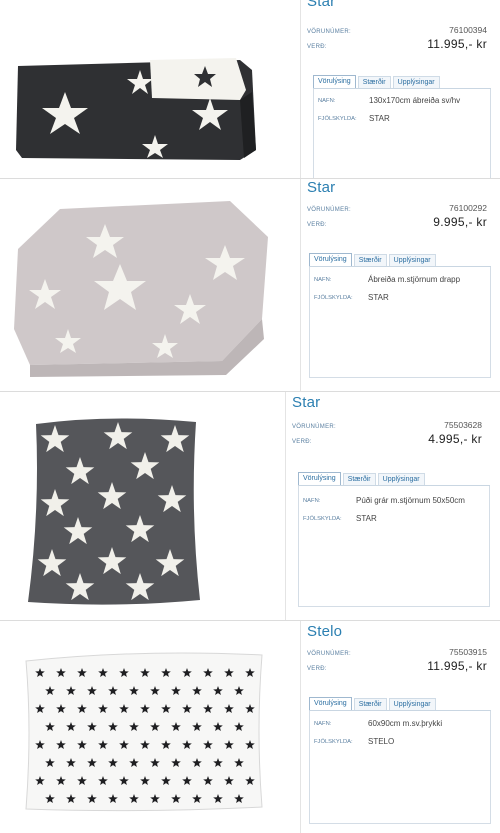 The image size is (500, 833). I want to click on sku-value: 76100394, so click(468, 30).